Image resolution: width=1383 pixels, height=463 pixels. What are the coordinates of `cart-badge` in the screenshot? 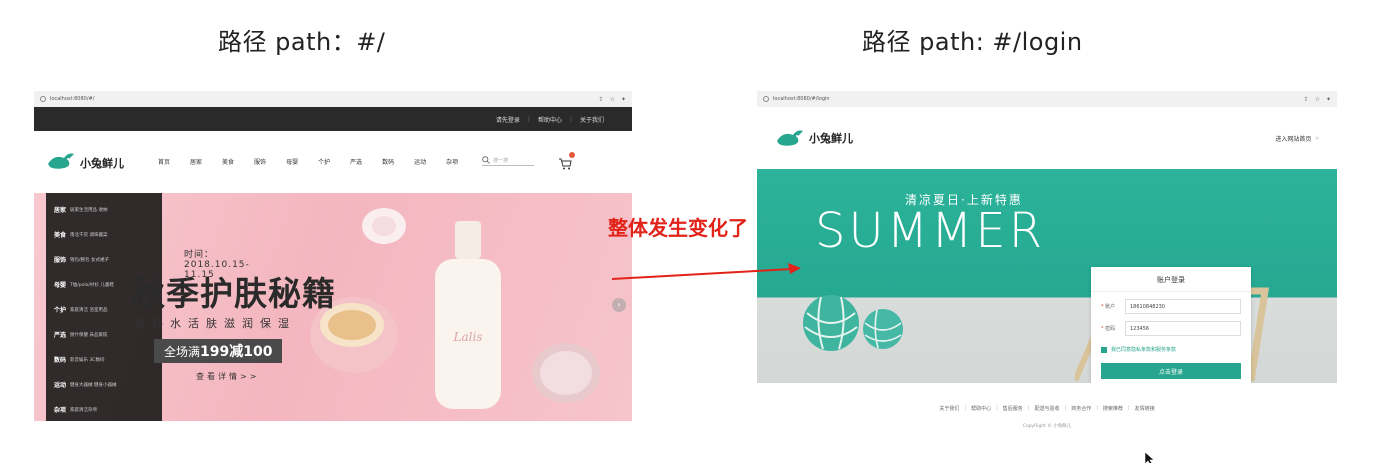 It's located at (572, 155).